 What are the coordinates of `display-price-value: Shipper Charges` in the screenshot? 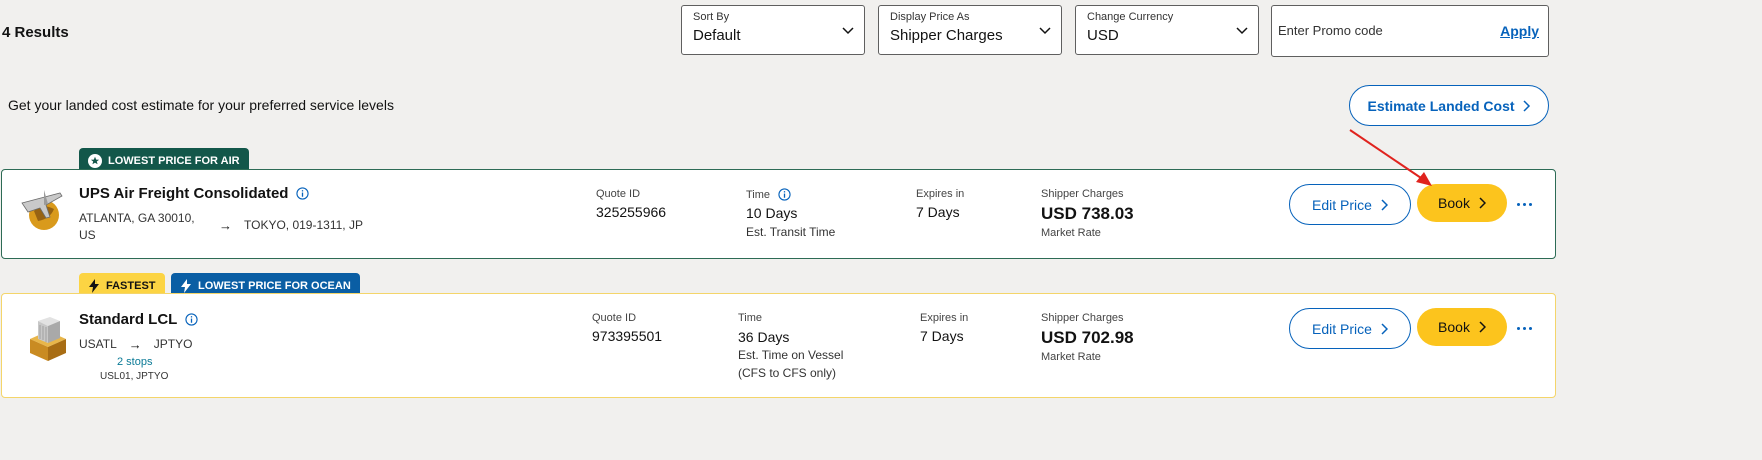 It's located at (946, 35).